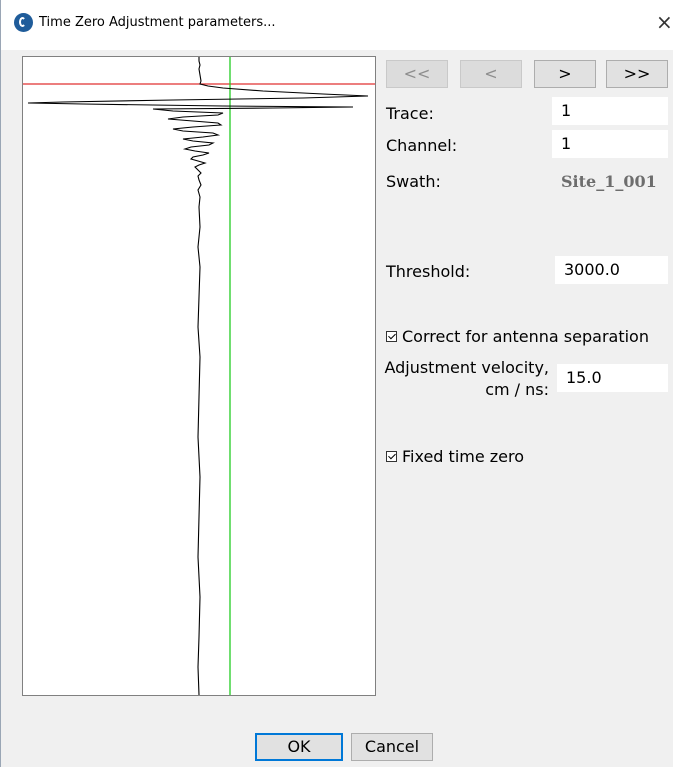 The image size is (673, 767). I want to click on last-trace-button: >>, so click(637, 74).